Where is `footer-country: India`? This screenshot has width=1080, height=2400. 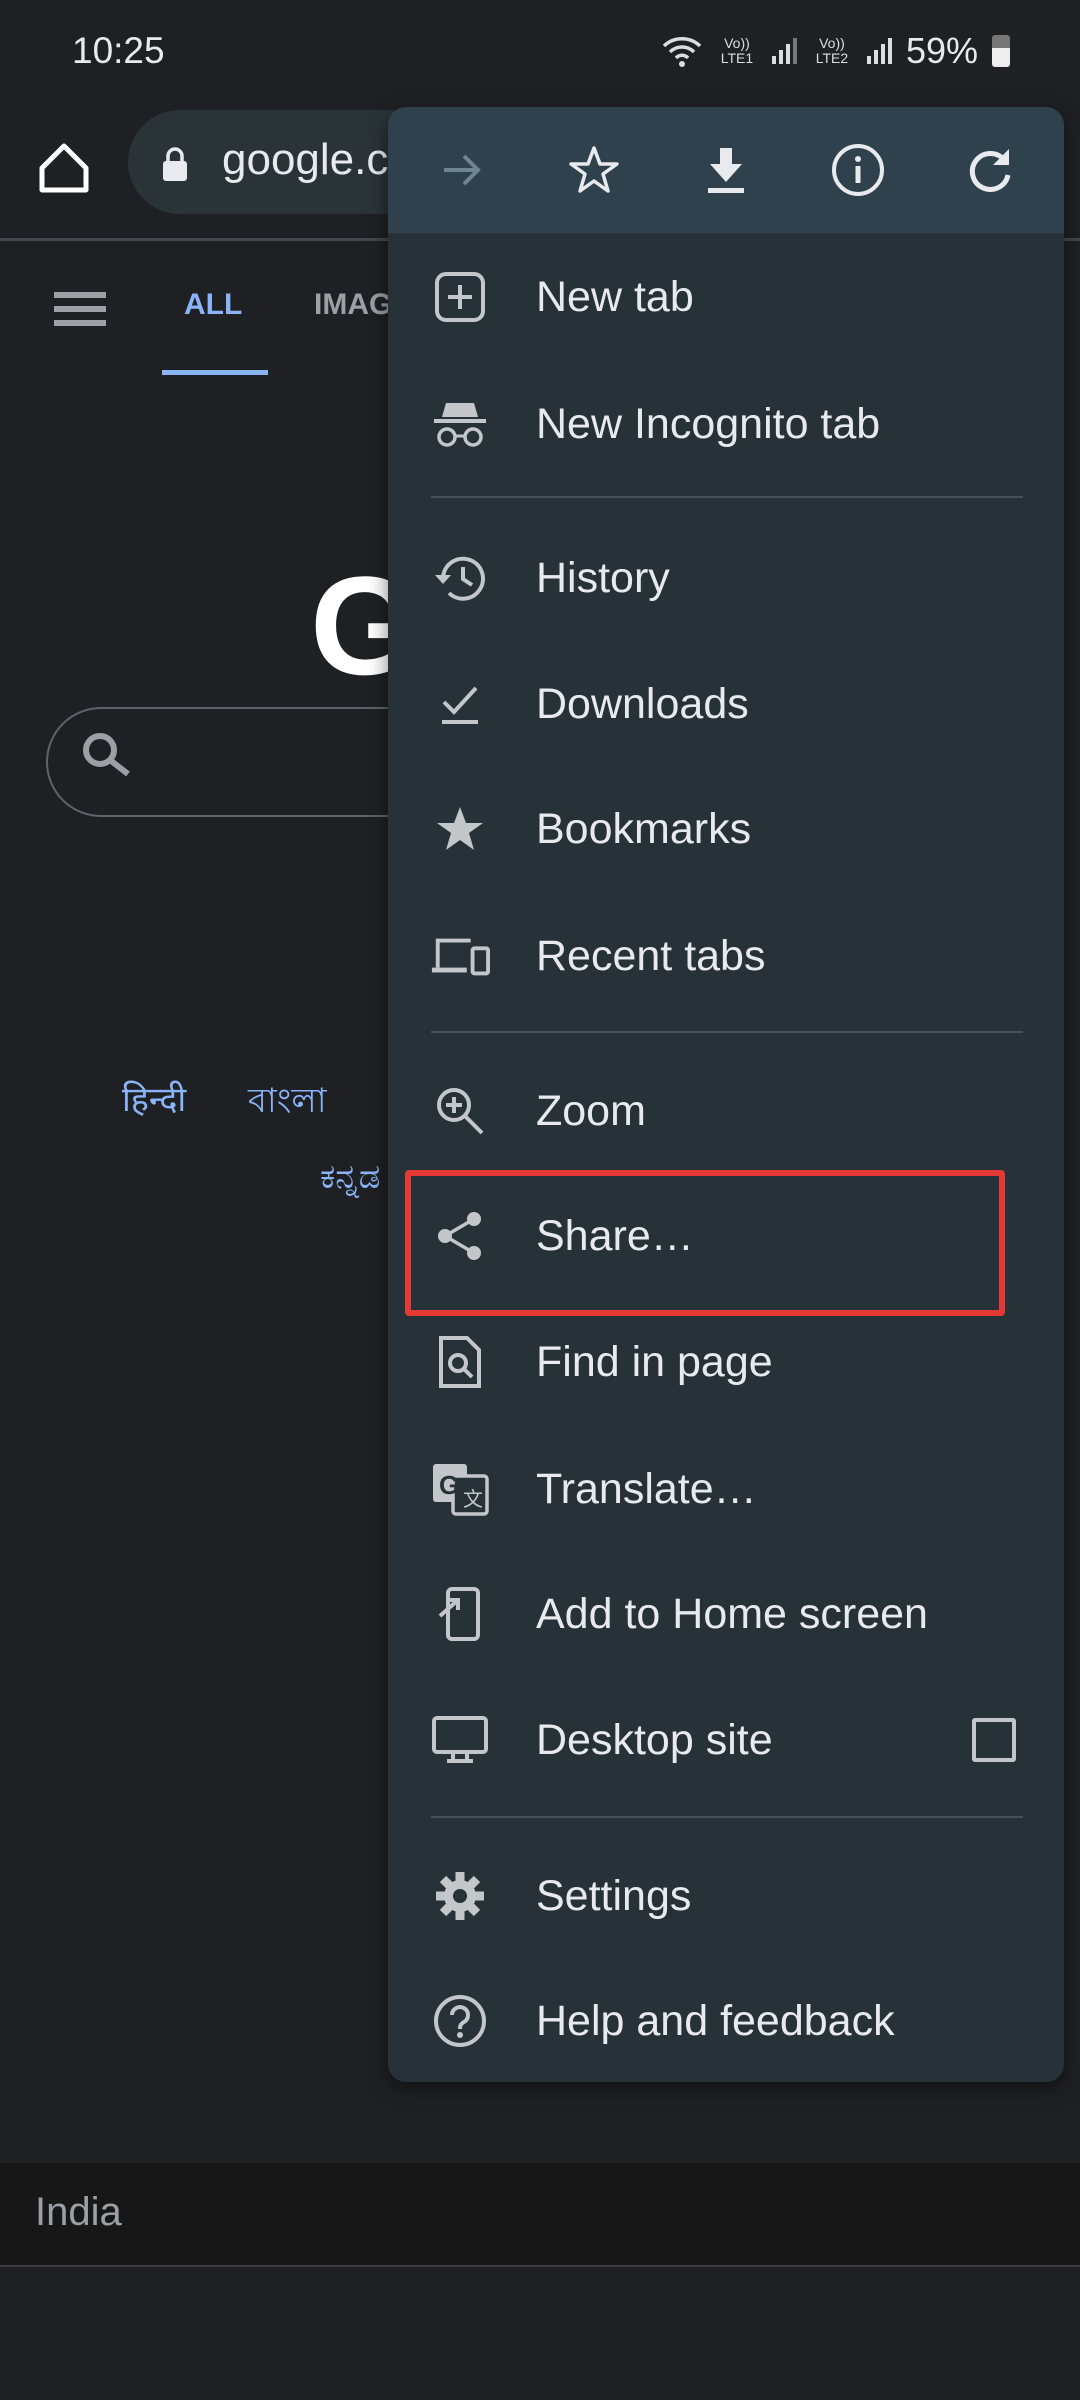
footer-country: India is located at coordinates (78, 2212).